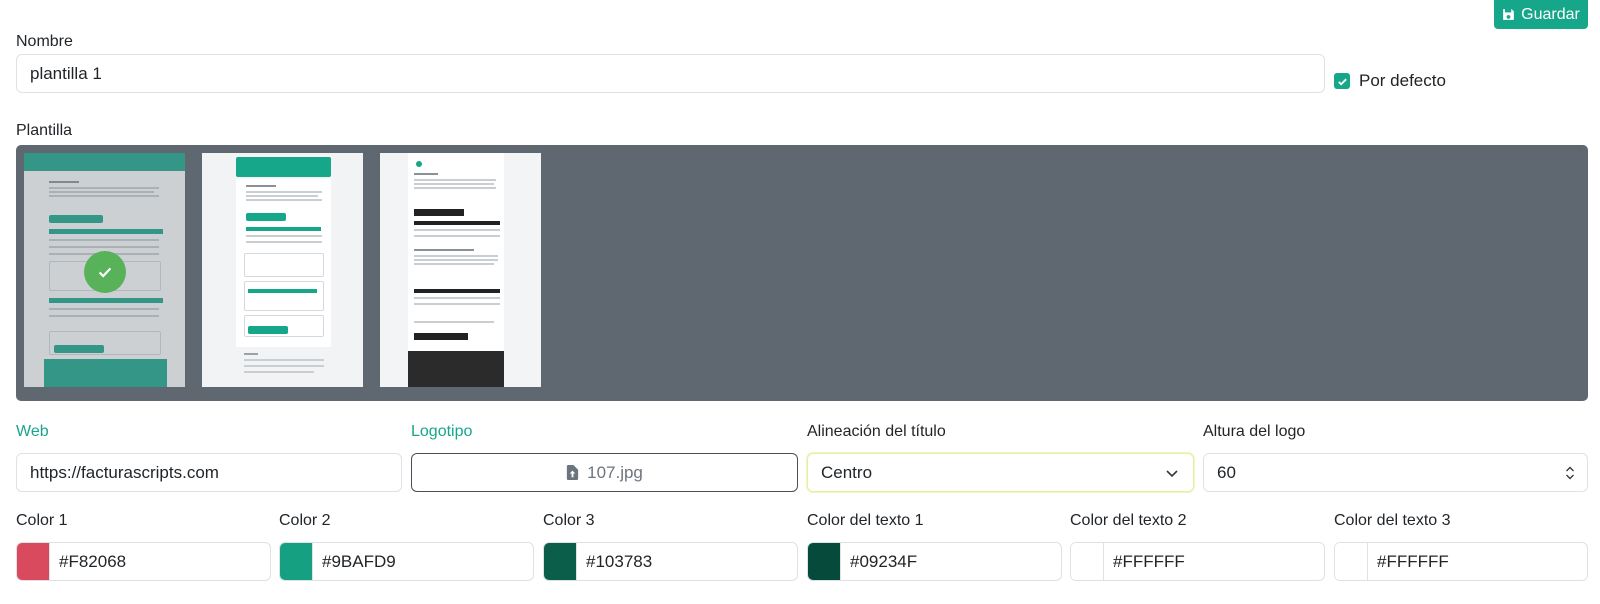 The height and width of the screenshot is (604, 1600). Describe the element at coordinates (619, 561) in the screenshot. I see `color-3-value: #103783` at that location.